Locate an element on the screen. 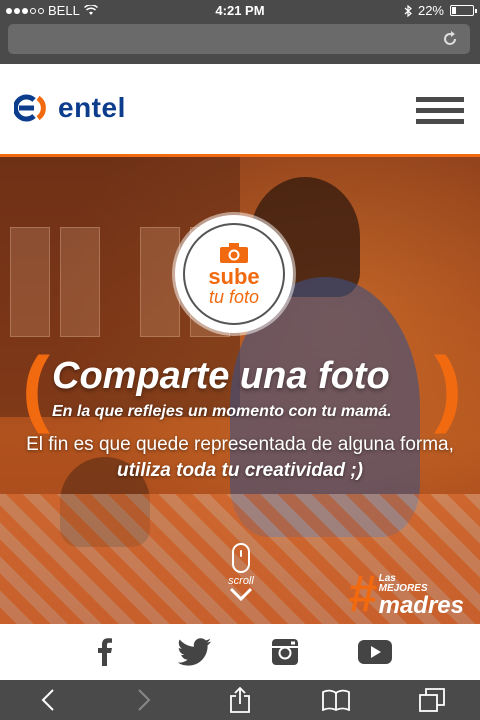  chevron-down-icon is located at coordinates (241, 594).